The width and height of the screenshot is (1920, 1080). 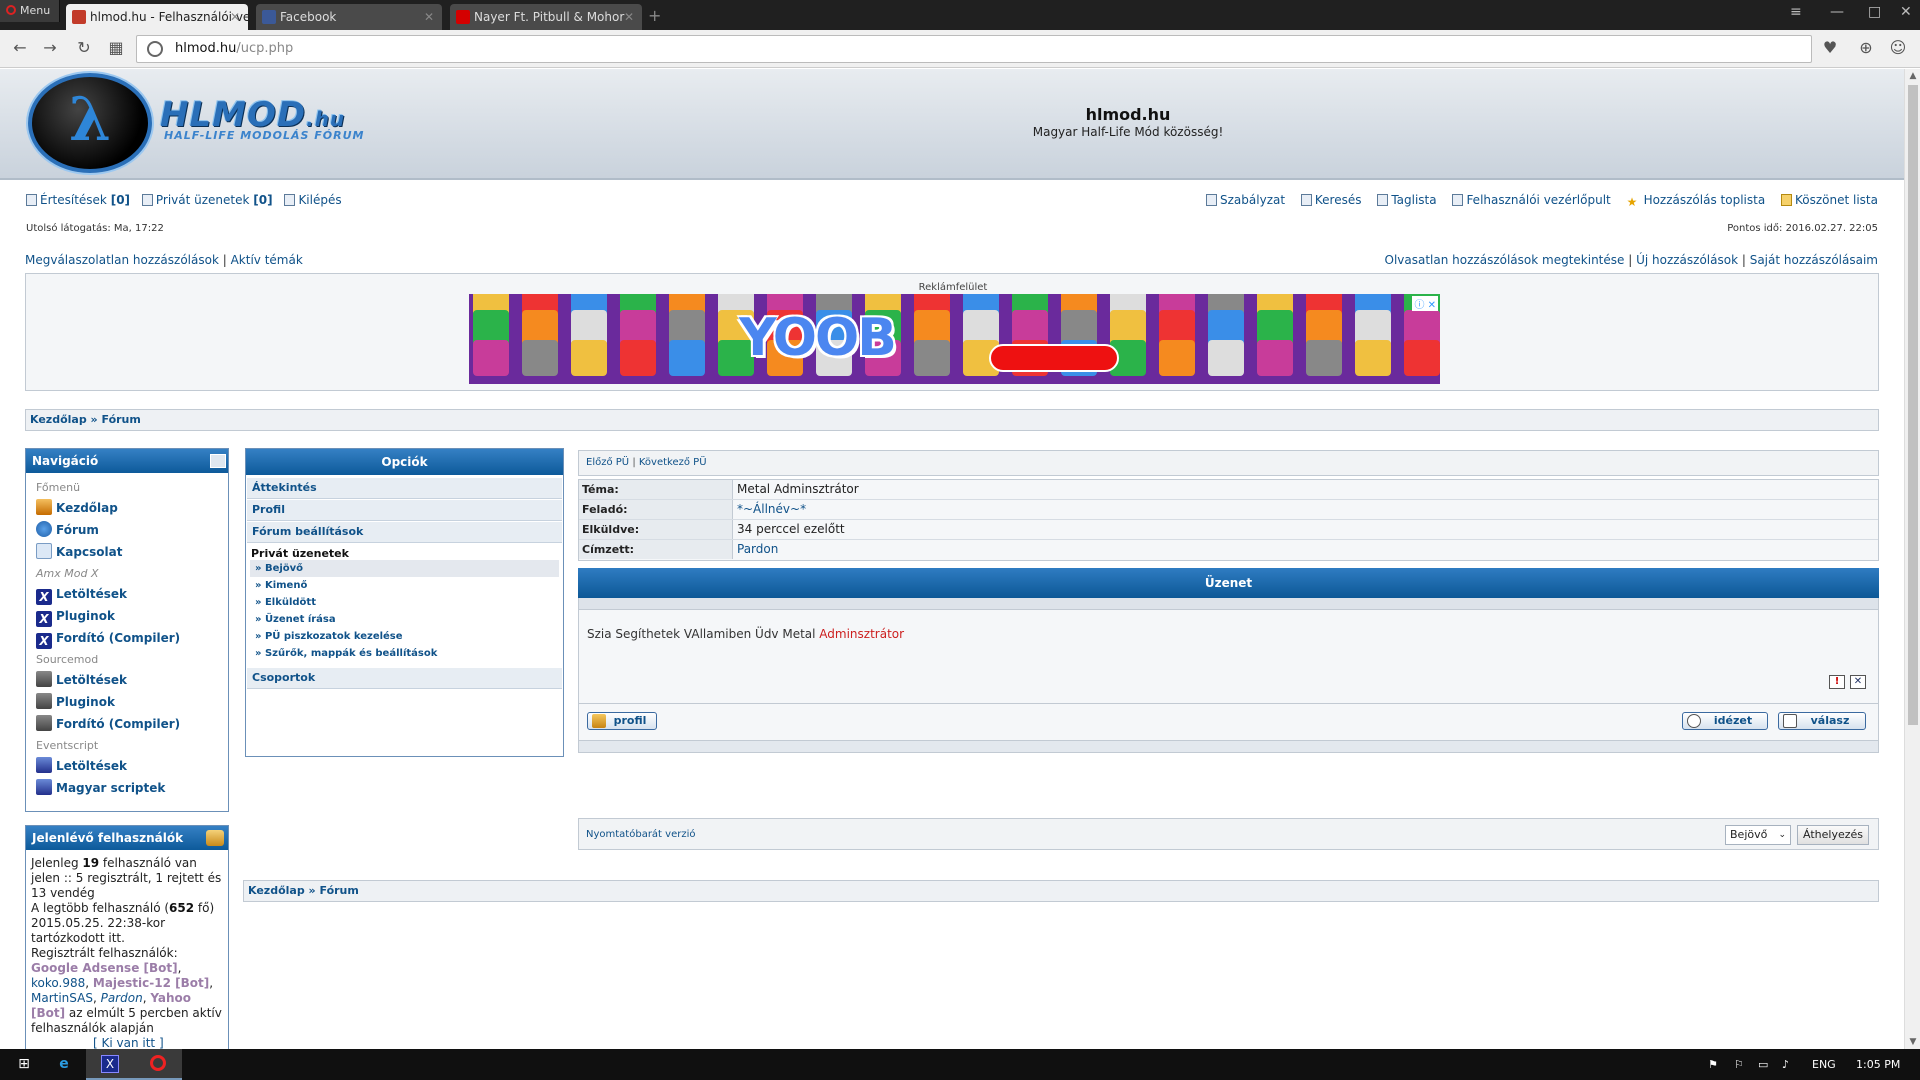 I want to click on nav-item-evt-scripts: Magyar scriptek, so click(x=132, y=788).